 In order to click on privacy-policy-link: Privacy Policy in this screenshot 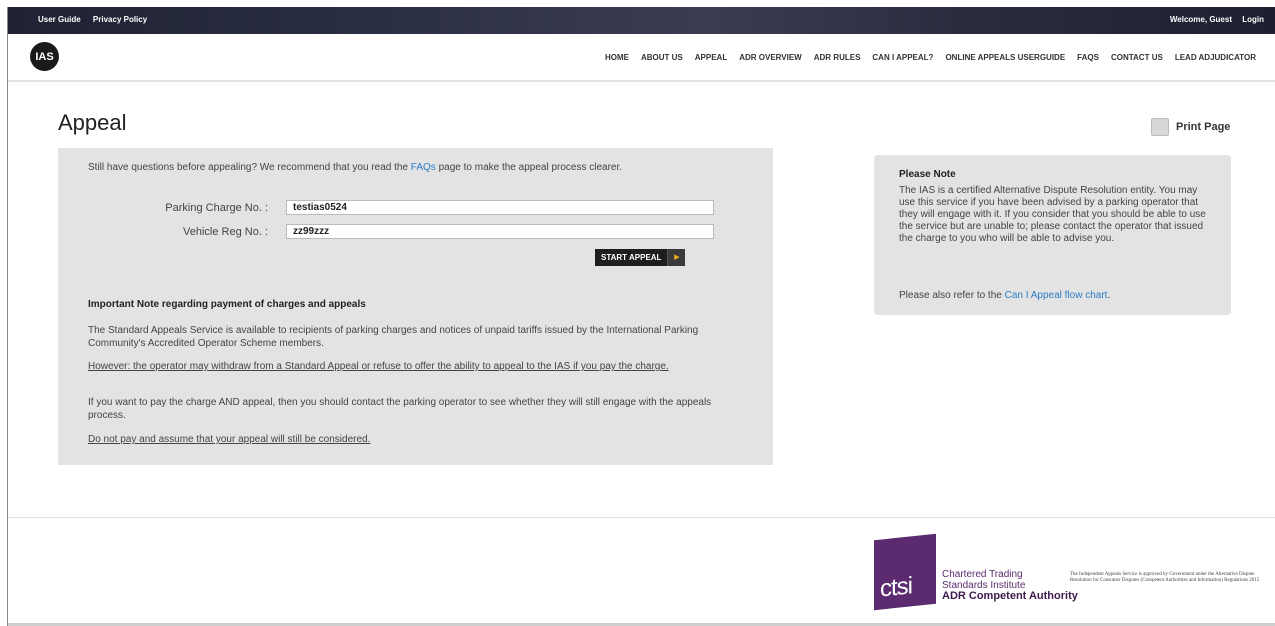, I will do `click(120, 19)`.